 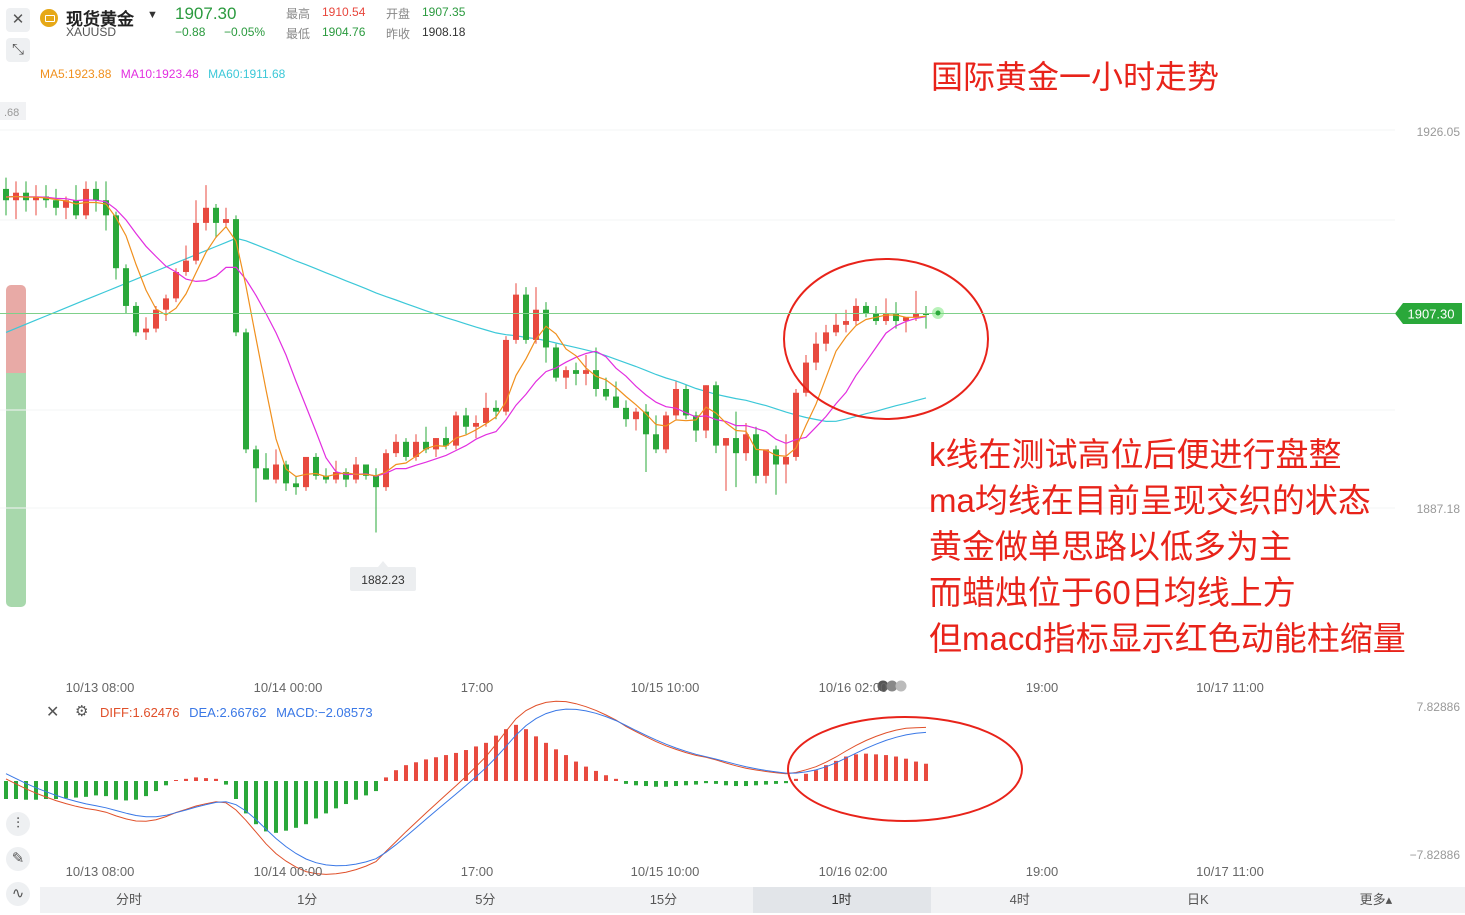 I want to click on tab-daily: 日K, so click(x=1198, y=900).